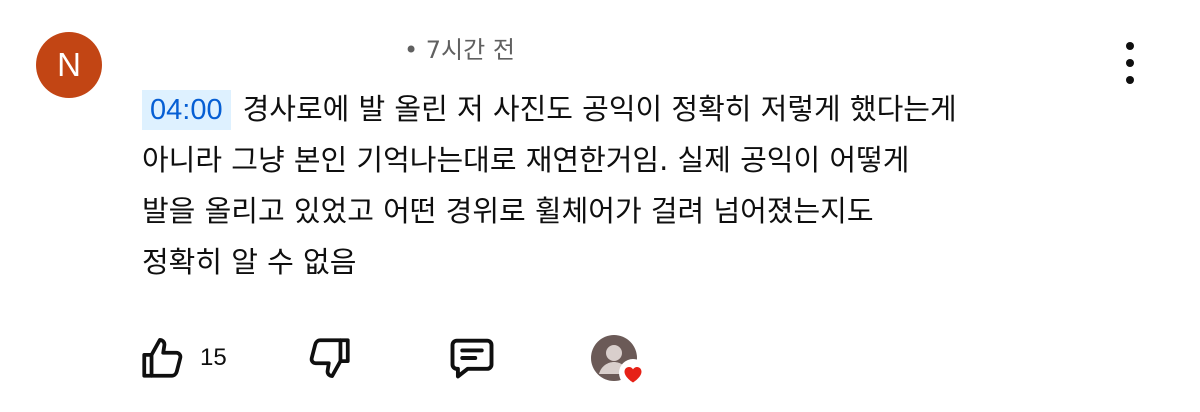  I want to click on comment-line-3: 발을 올리고 있었고 어떤 경위로 휠체어가 걸려 넘어졌는지도, so click(508, 211).